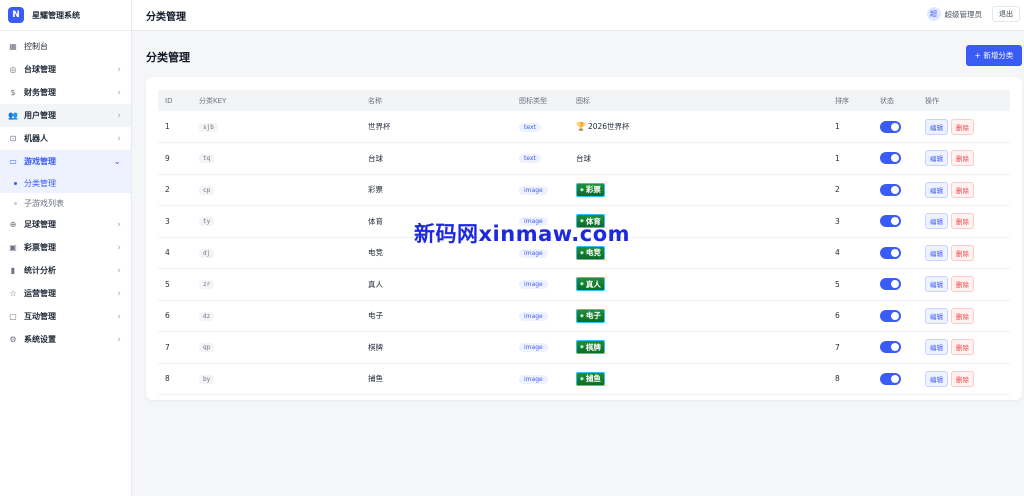 This screenshot has height=496, width=1024. What do you see at coordinates (36, 138) in the screenshot?
I see `sidebar-item-label: 机器人` at bounding box center [36, 138].